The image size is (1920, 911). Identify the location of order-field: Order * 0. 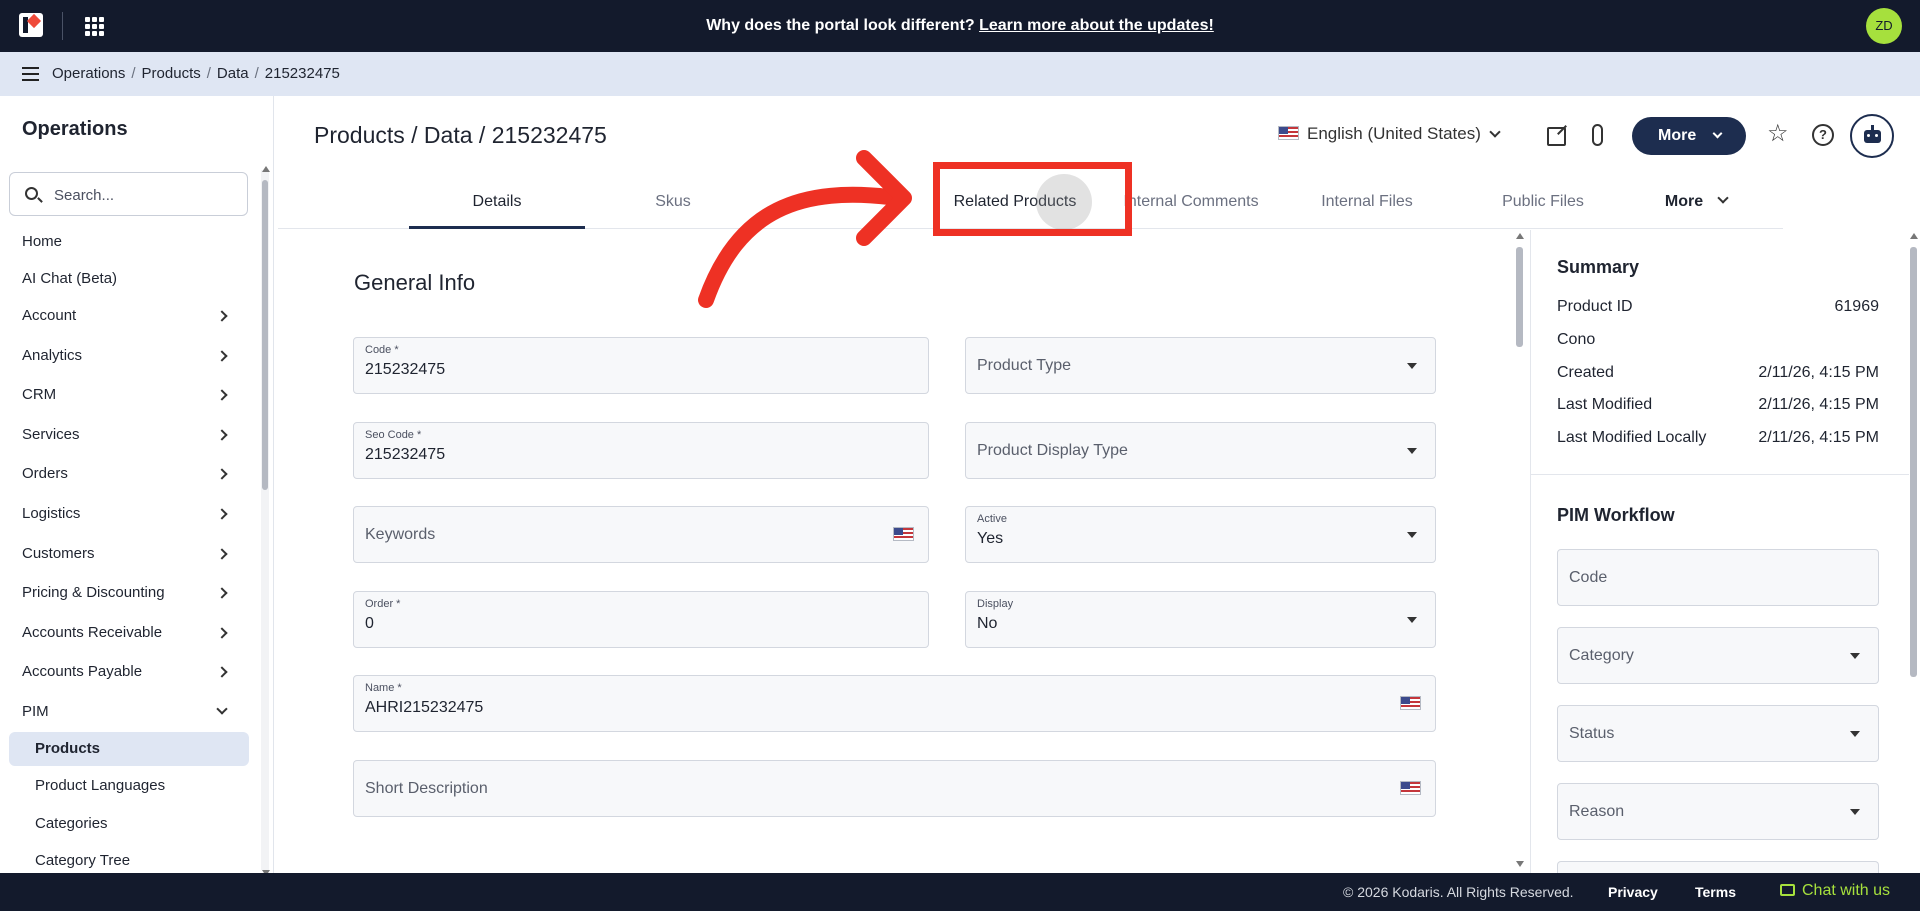
(641, 619).